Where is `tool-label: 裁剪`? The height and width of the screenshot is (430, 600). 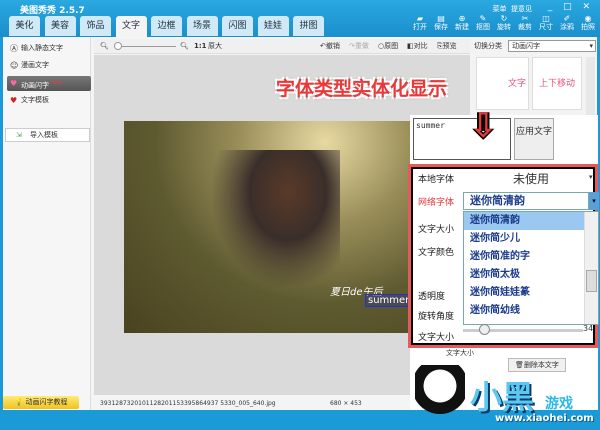 tool-label: 裁剪 is located at coordinates (525, 27).